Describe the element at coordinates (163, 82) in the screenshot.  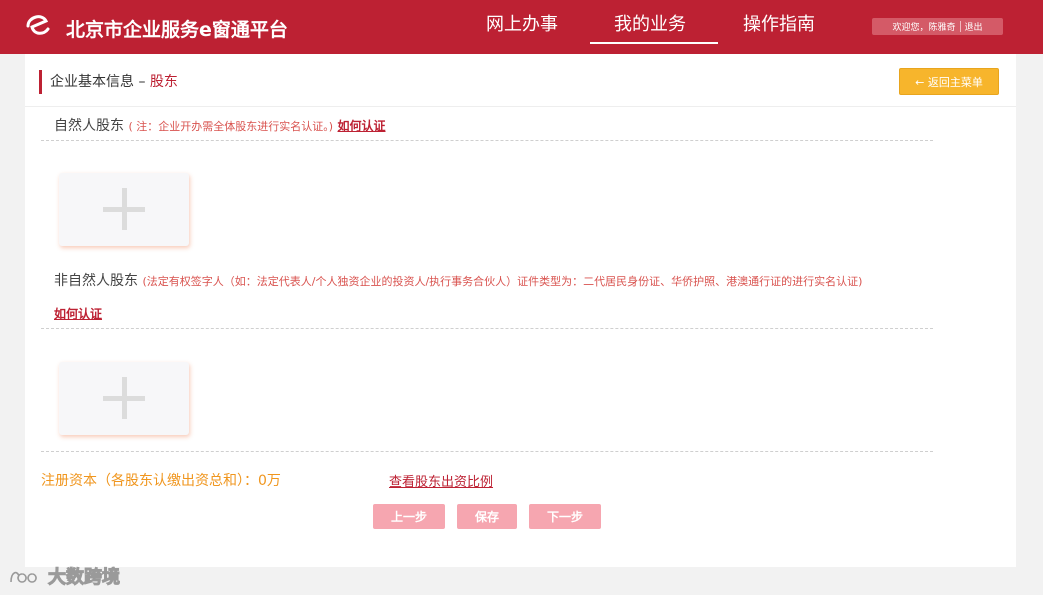
I see `breadcrumb-current: 股东` at that location.